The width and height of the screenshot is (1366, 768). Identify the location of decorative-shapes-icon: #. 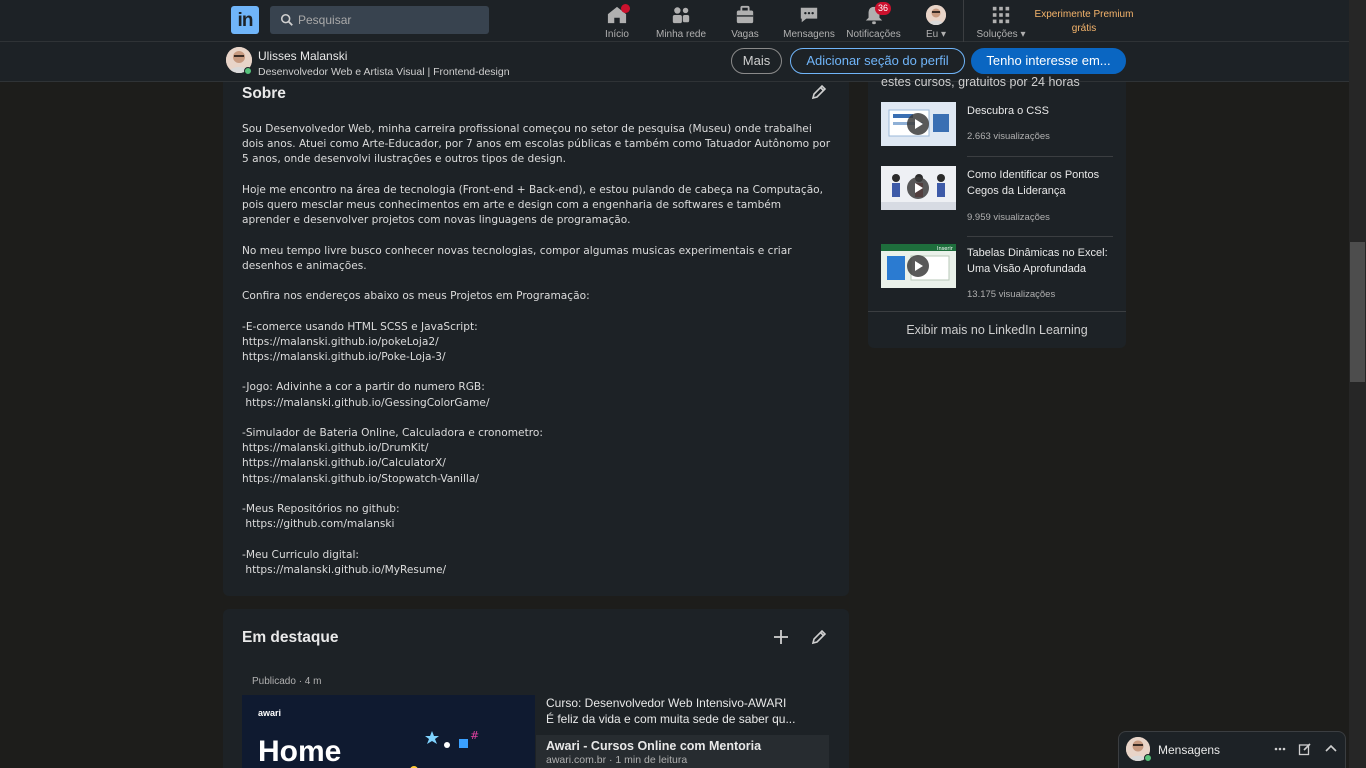
(444, 748).